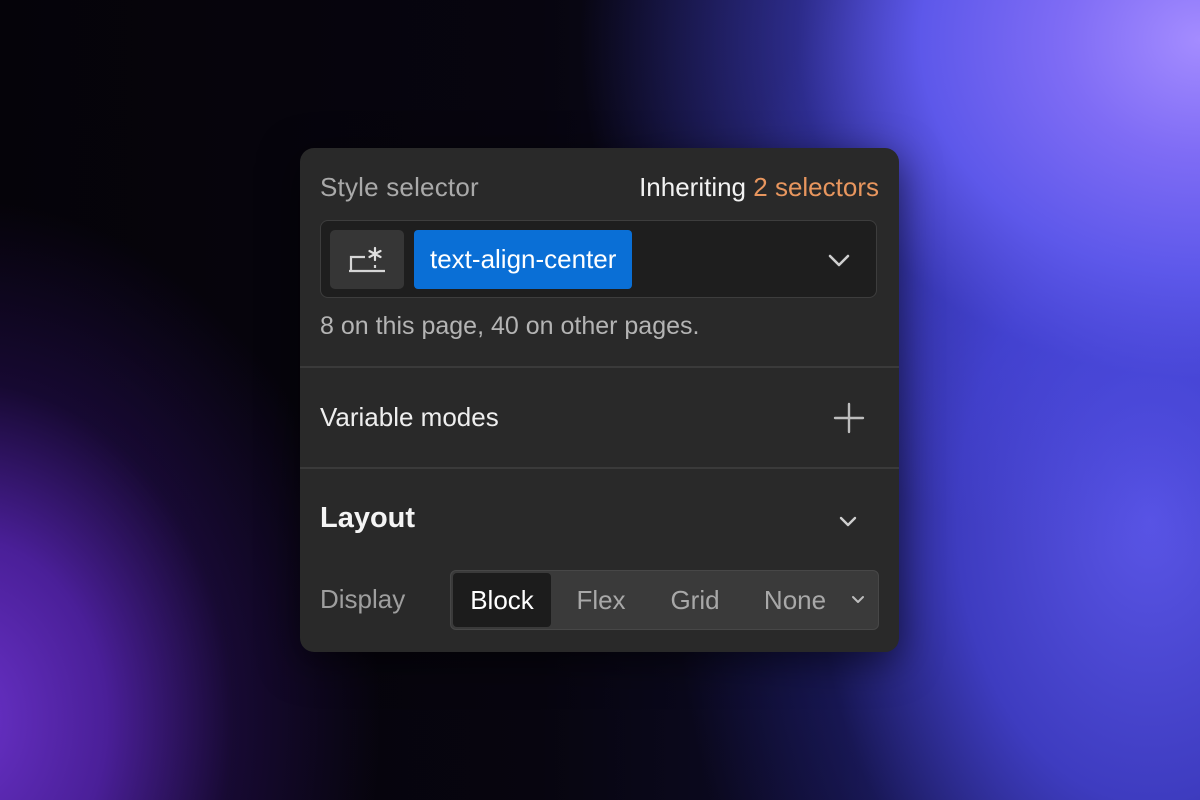 Image resolution: width=1200 pixels, height=800 pixels. I want to click on inheriting-info: Inheriting 2 selectors, so click(759, 187).